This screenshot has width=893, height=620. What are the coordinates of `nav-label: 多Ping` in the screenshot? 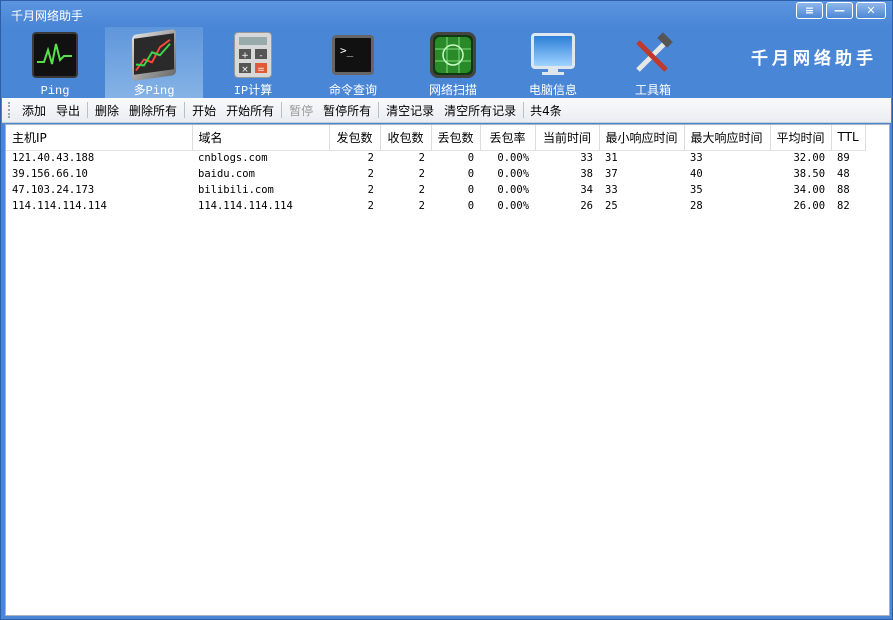 It's located at (154, 91).